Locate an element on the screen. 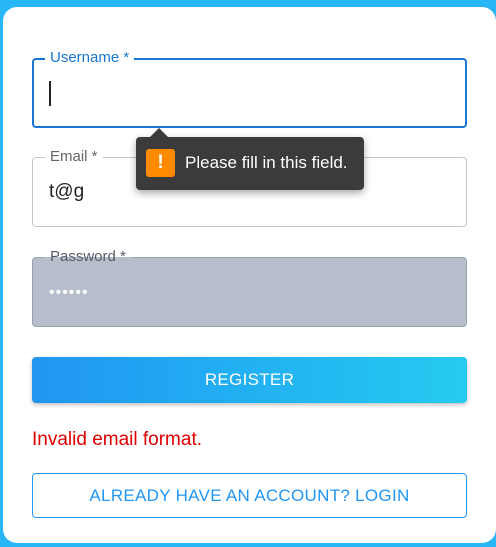 The width and height of the screenshot is (496, 547). username-label: Username * is located at coordinates (90, 58).